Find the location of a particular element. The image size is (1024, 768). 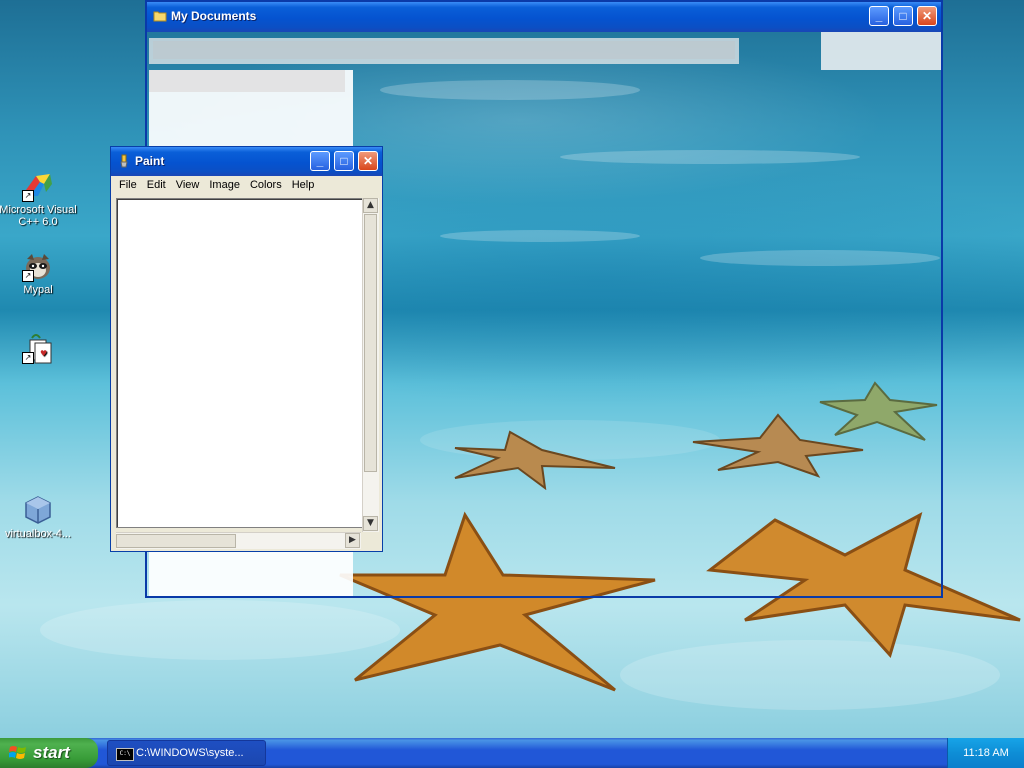

visual-cpp-icon: ↗ is located at coordinates (38, 186).